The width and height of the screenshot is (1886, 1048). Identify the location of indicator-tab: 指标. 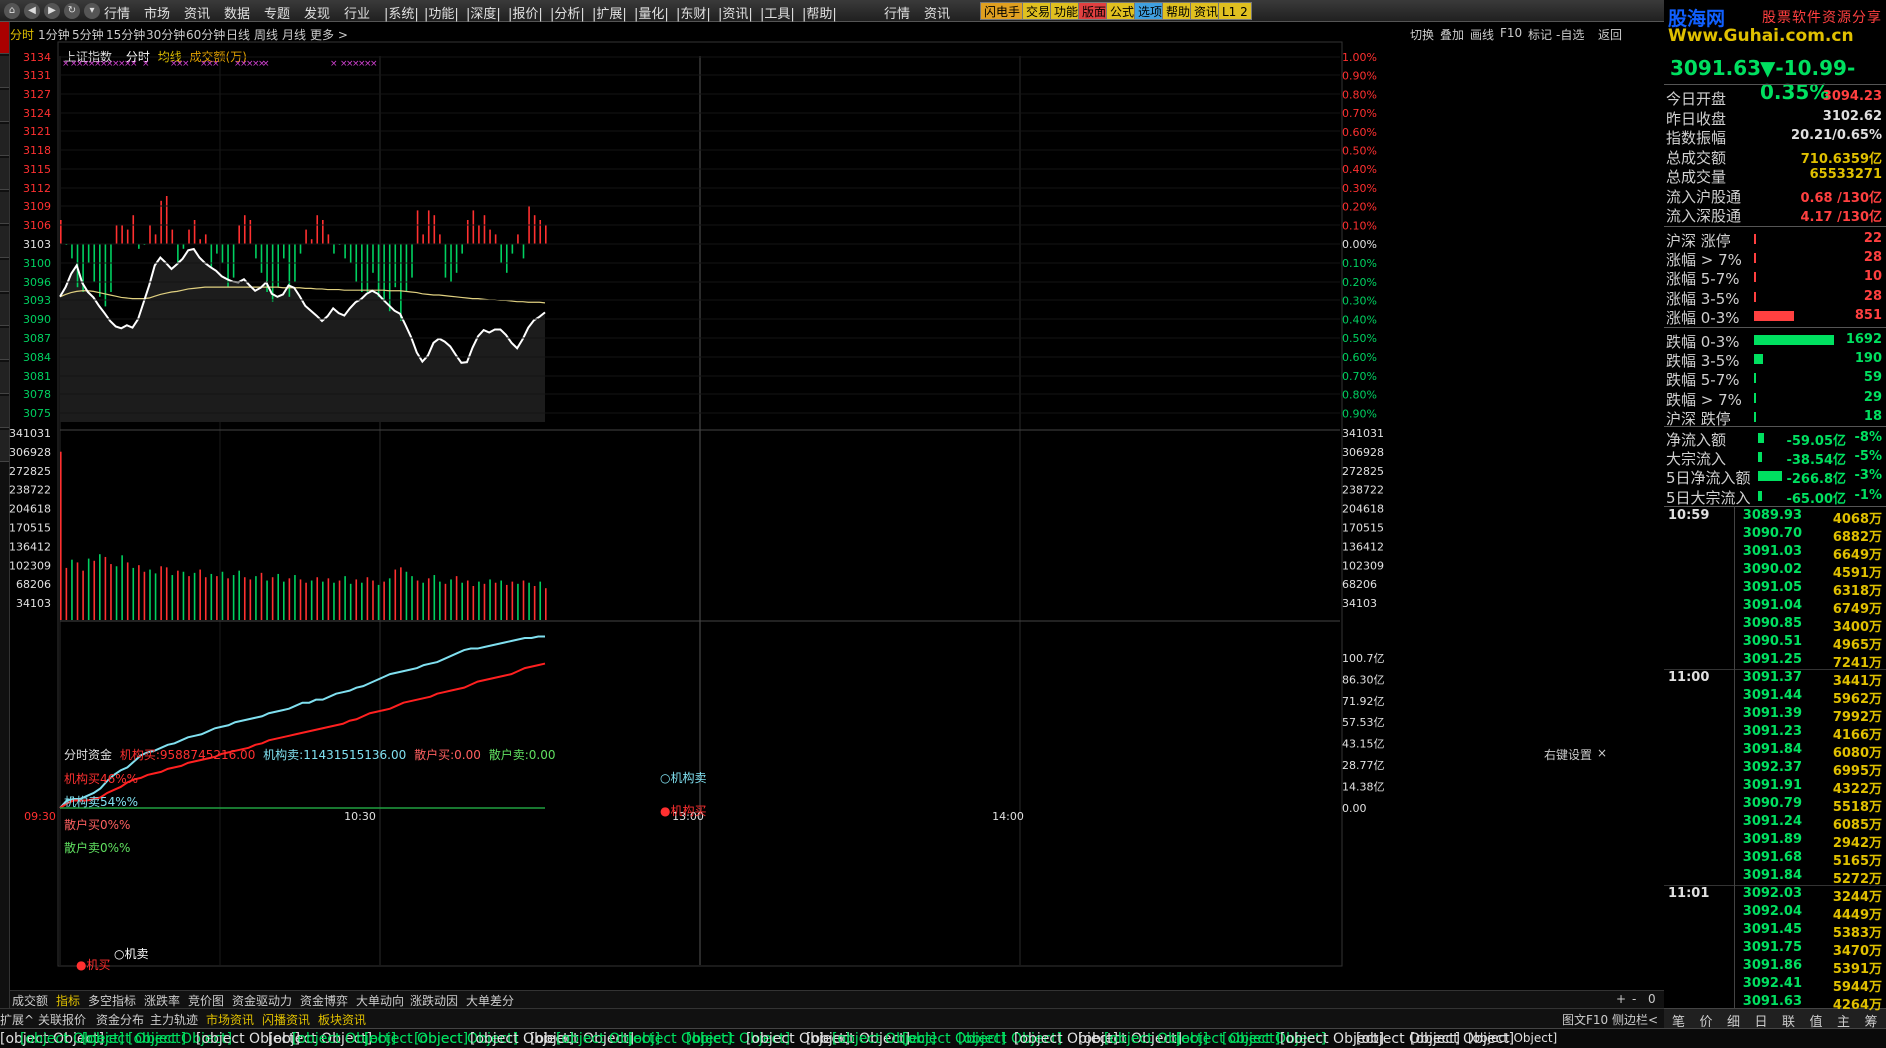
(68, 1000).